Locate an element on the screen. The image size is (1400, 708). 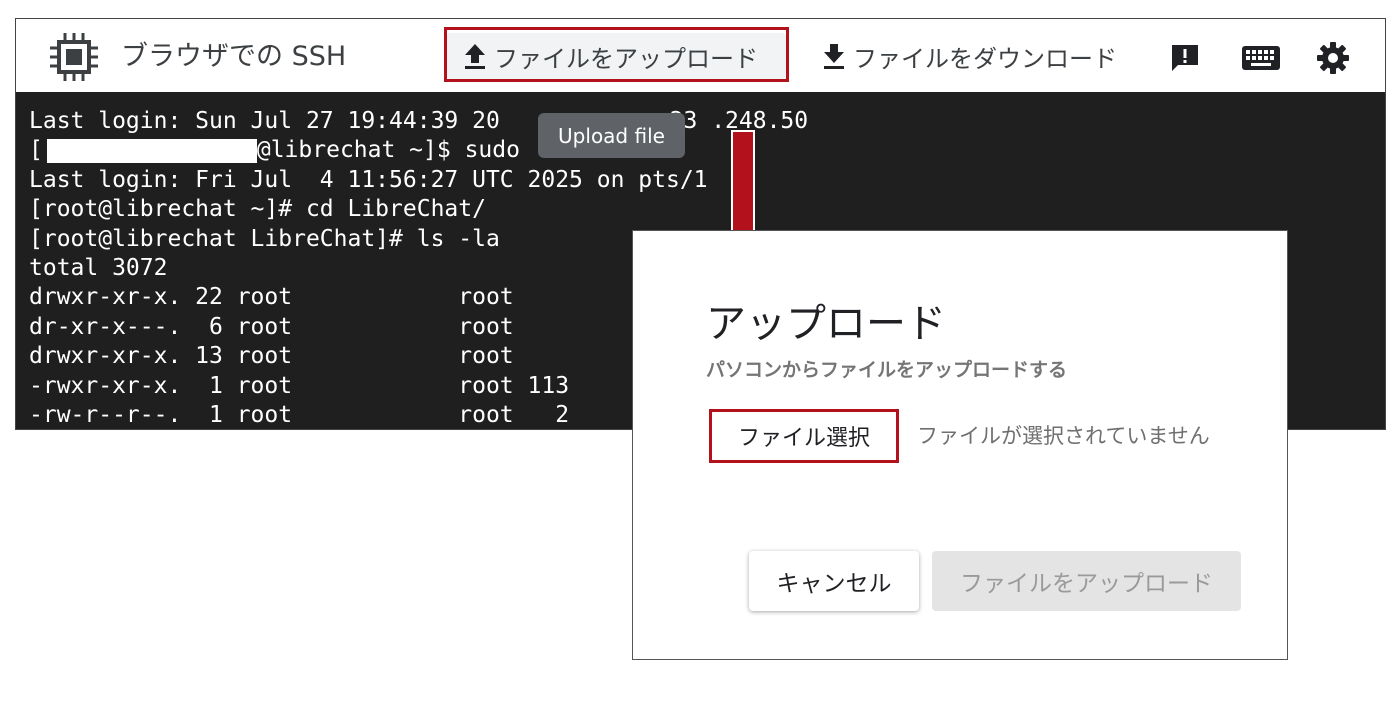
gear-icon is located at coordinates (1333, 58).